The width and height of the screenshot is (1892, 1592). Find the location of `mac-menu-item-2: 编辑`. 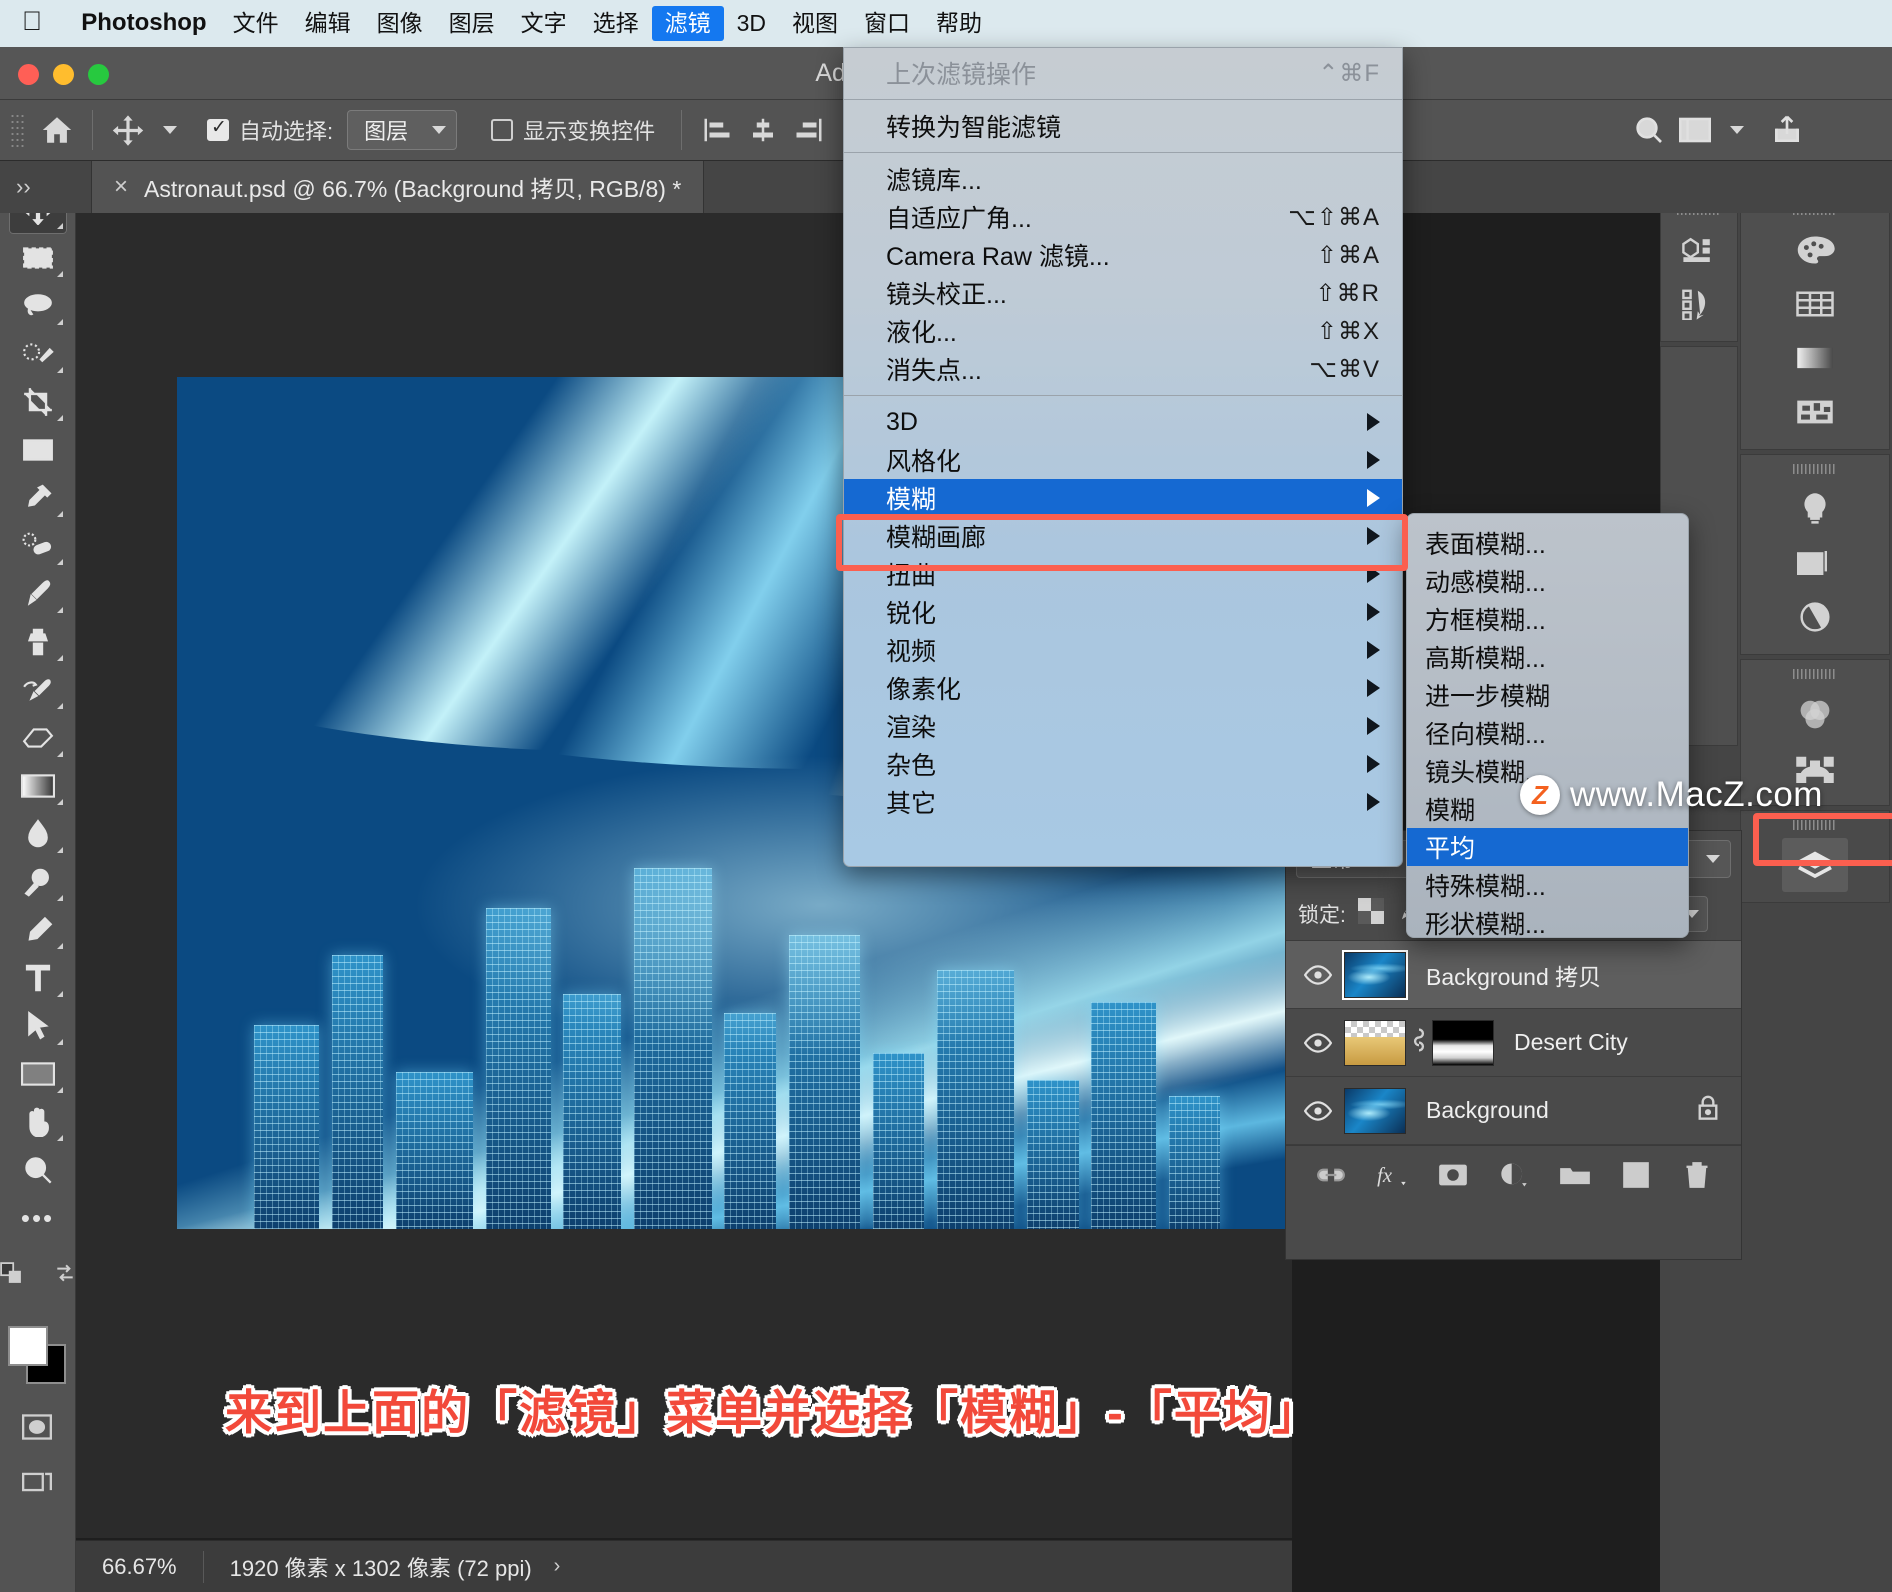

mac-menu-item-2: 编辑 is located at coordinates (328, 23).